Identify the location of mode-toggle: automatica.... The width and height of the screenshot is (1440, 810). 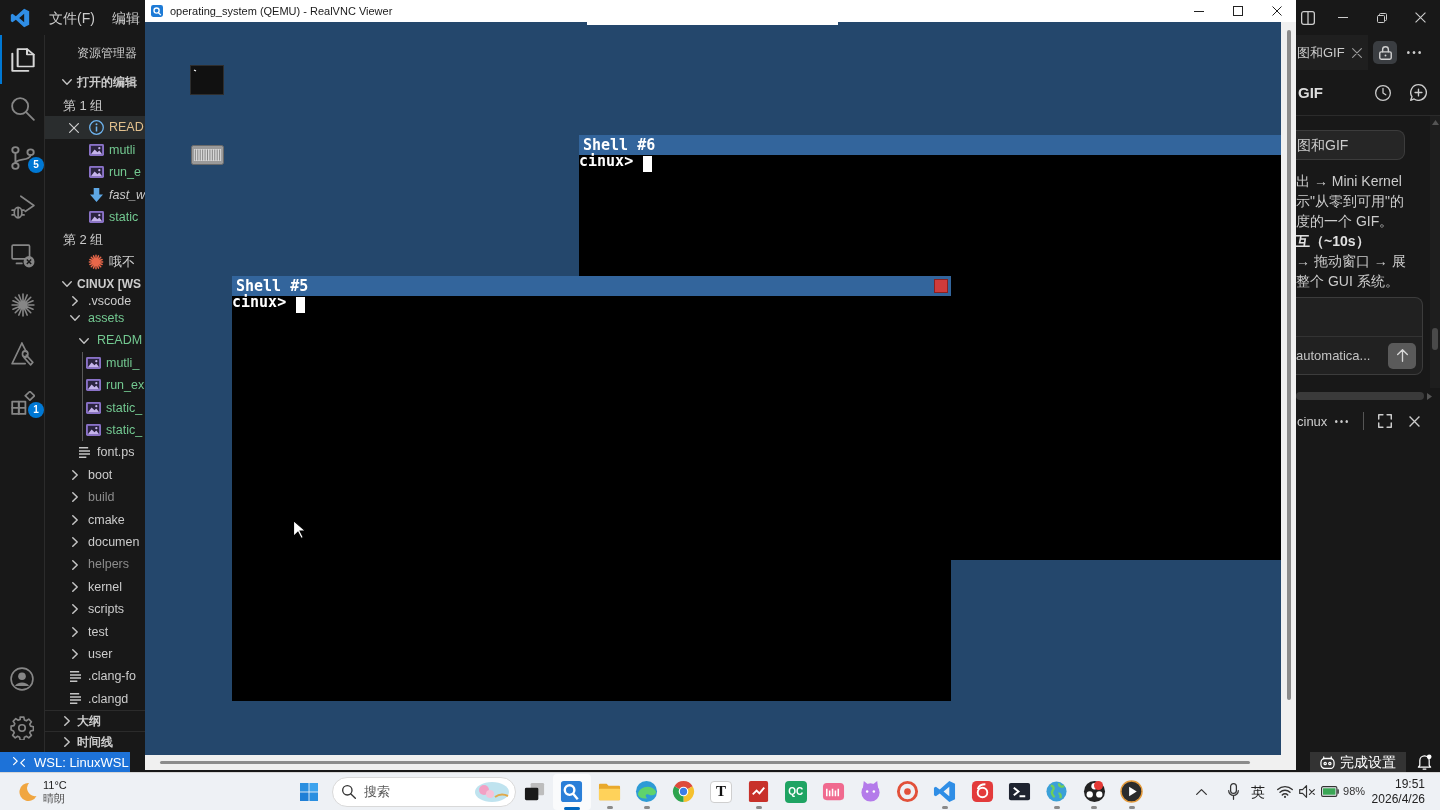
(1333, 355).